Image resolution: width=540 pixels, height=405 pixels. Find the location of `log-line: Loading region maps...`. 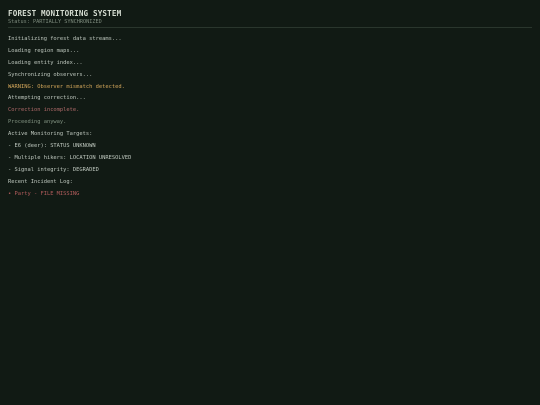

log-line: Loading region maps... is located at coordinates (44, 50).